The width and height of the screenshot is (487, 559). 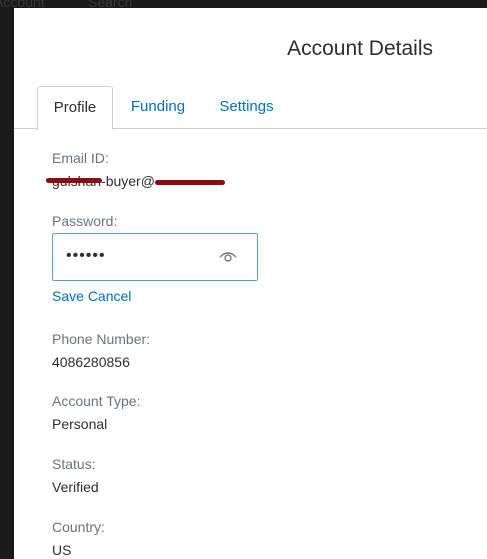 I want to click on tab-settings: Settings, so click(x=246, y=107).